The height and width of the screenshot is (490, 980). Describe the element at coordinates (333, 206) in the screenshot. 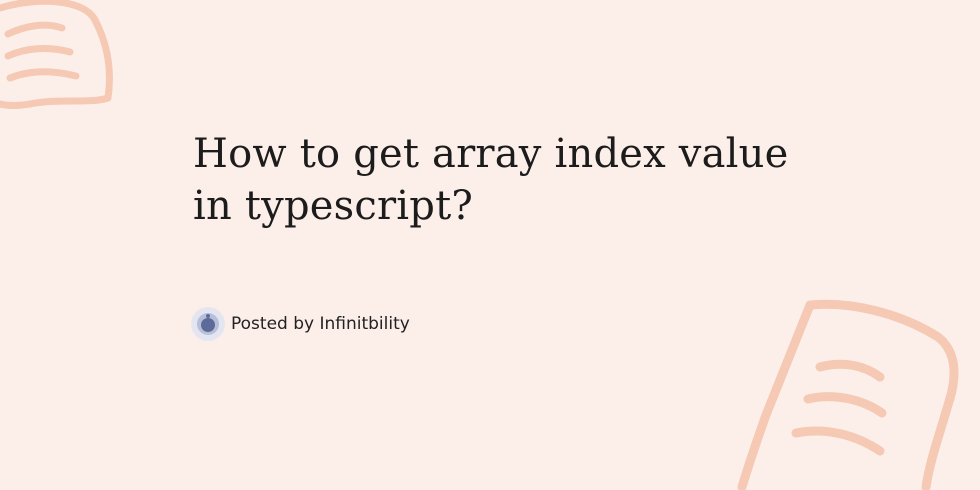

I see `post-title-line-2: in typescript?` at that location.